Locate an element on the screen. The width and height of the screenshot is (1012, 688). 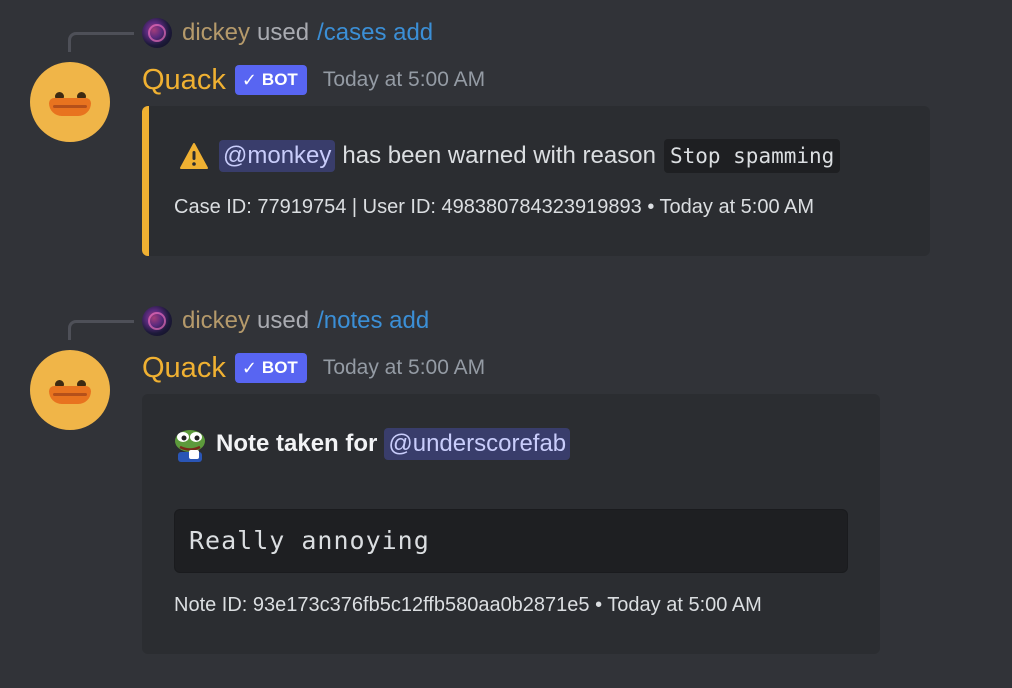
note-code-block: Really annoying is located at coordinates (511, 541).